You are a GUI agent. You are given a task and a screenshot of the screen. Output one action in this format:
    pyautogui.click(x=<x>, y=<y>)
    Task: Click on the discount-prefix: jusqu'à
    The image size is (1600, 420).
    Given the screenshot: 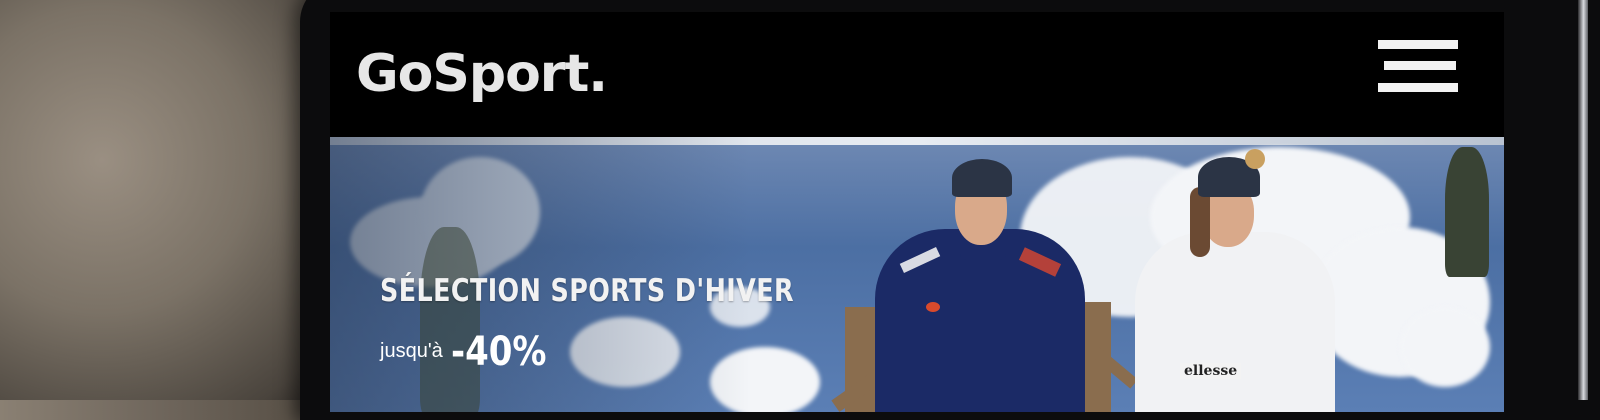 What is the action you would take?
    pyautogui.click(x=411, y=351)
    